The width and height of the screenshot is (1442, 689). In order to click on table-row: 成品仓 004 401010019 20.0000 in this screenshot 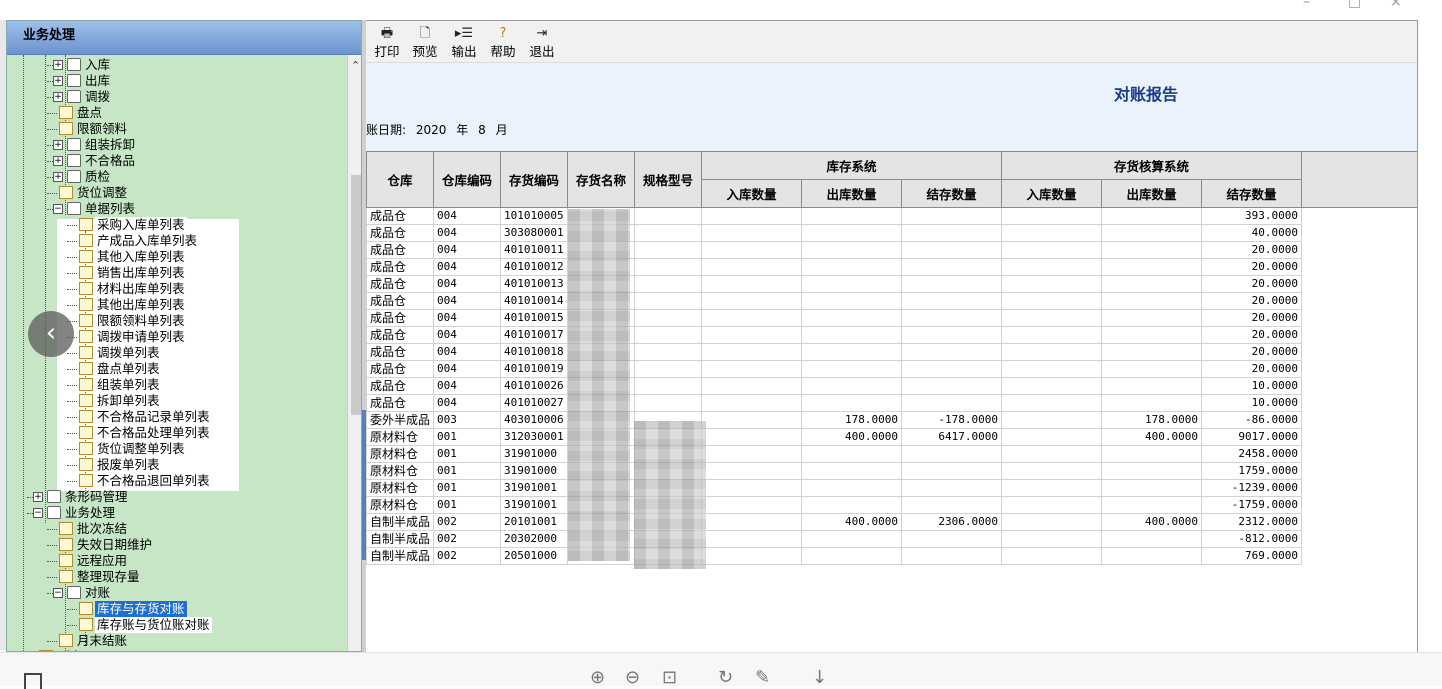, I will do `click(834, 369)`.